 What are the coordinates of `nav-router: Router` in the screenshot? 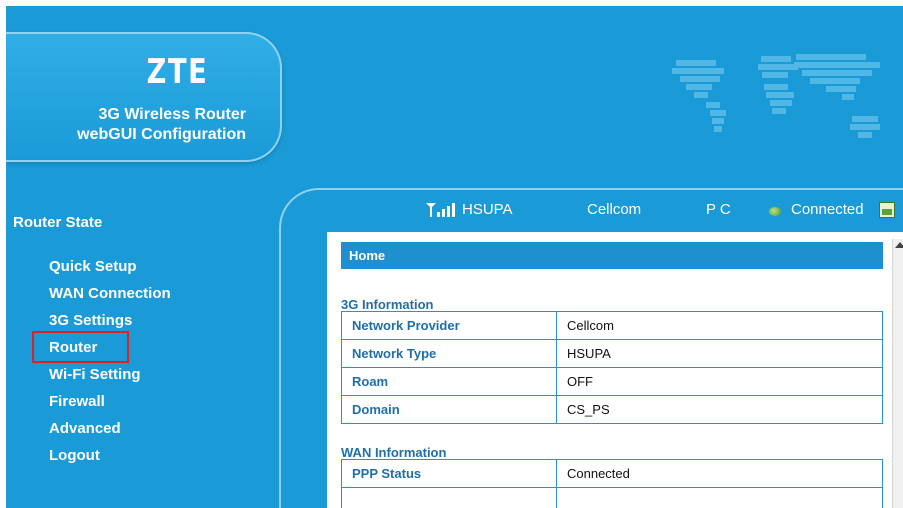 It's located at (101, 348).